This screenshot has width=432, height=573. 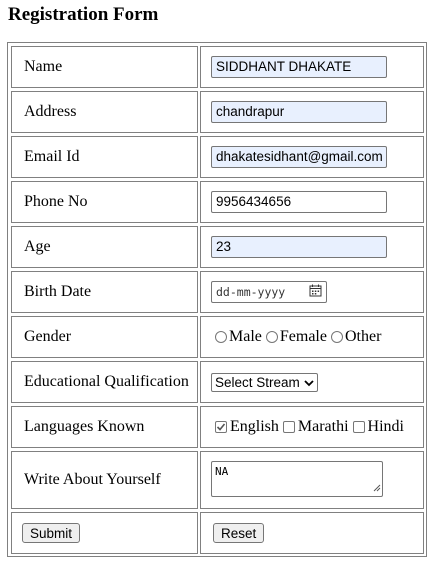 What do you see at coordinates (288, 427) in the screenshot?
I see `marathi-checkbox` at bounding box center [288, 427].